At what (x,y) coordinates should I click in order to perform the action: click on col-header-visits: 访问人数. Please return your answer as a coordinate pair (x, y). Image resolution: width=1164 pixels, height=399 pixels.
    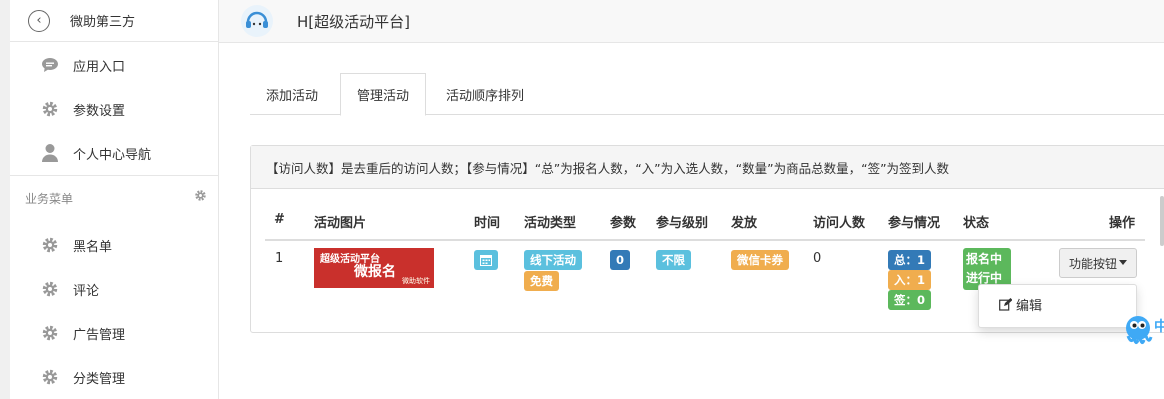
    Looking at the image, I should click on (839, 223).